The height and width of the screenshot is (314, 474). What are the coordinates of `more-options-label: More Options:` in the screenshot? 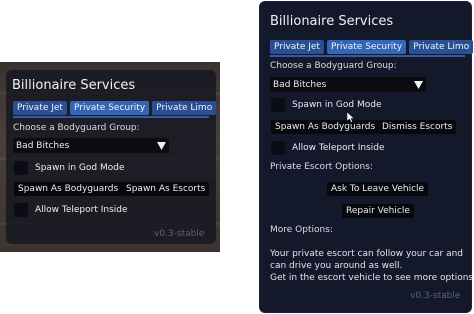 It's located at (301, 230).